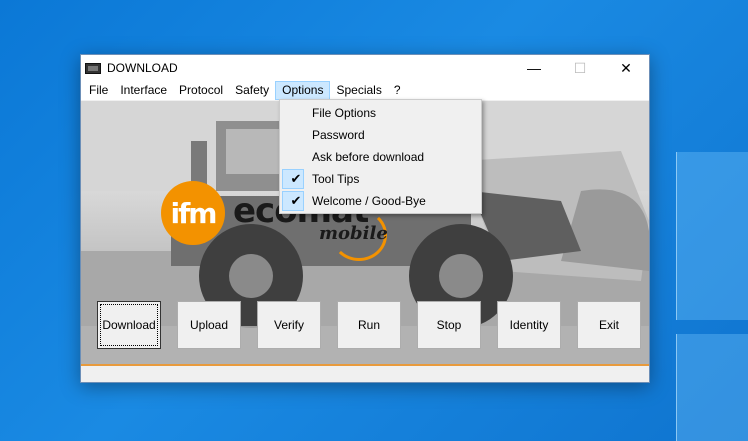 This screenshot has height=441, width=748. Describe the element at coordinates (380, 179) in the screenshot. I see `menu-item-tool-tips: ✔ Tool Tips` at that location.